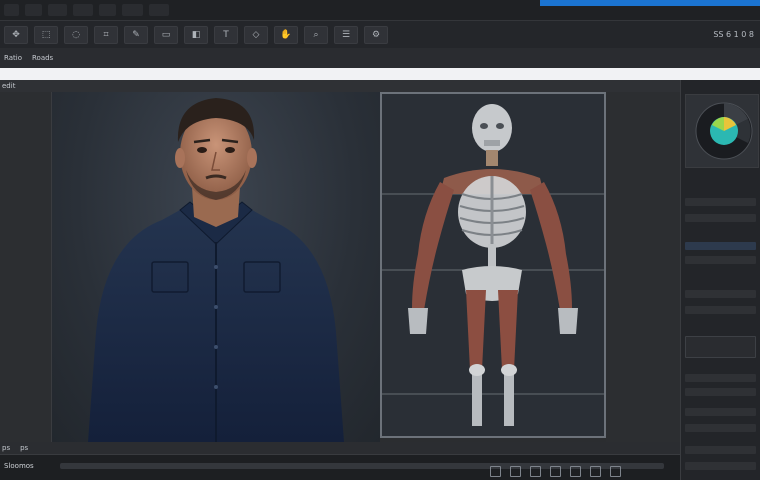 The image size is (760, 480). What do you see at coordinates (46, 34) in the screenshot?
I see `tool-marquee-icon: ⬚` at bounding box center [46, 34].